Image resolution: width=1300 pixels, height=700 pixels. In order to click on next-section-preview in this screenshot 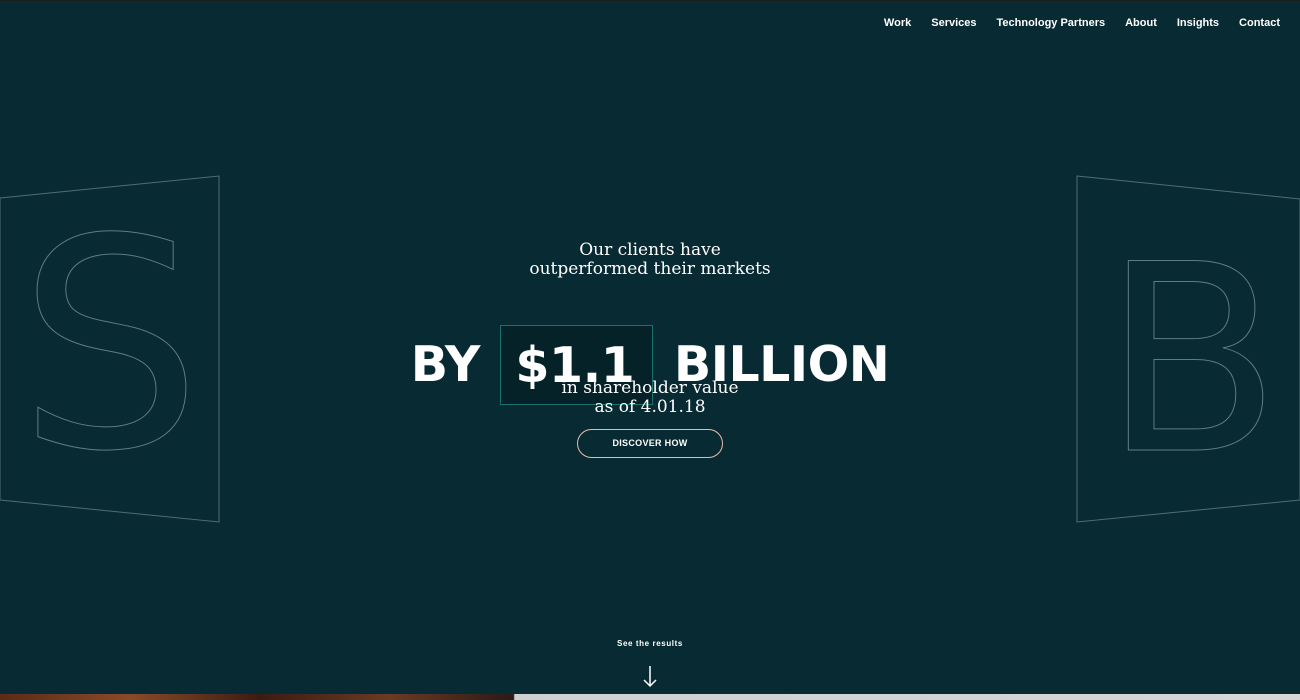, I will do `click(650, 697)`.